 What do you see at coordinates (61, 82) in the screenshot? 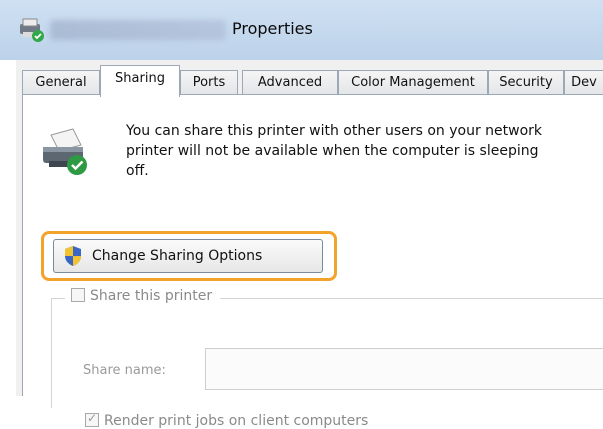
I see `tab-general: General` at bounding box center [61, 82].